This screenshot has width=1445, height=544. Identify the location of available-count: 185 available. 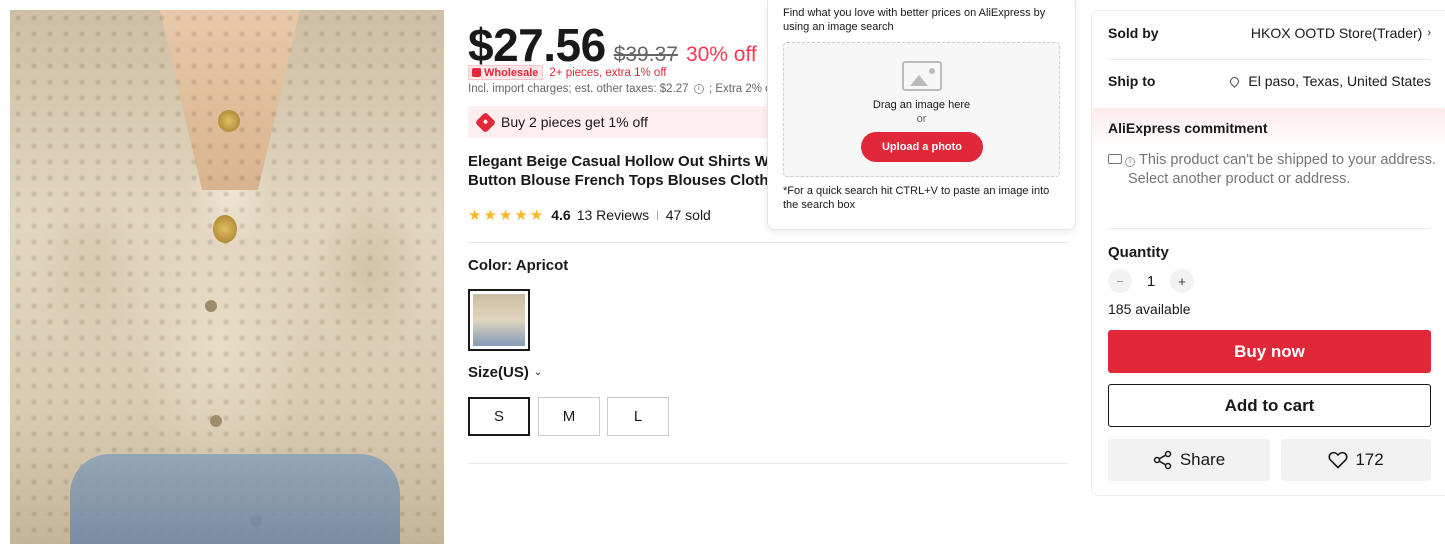
(1149, 309).